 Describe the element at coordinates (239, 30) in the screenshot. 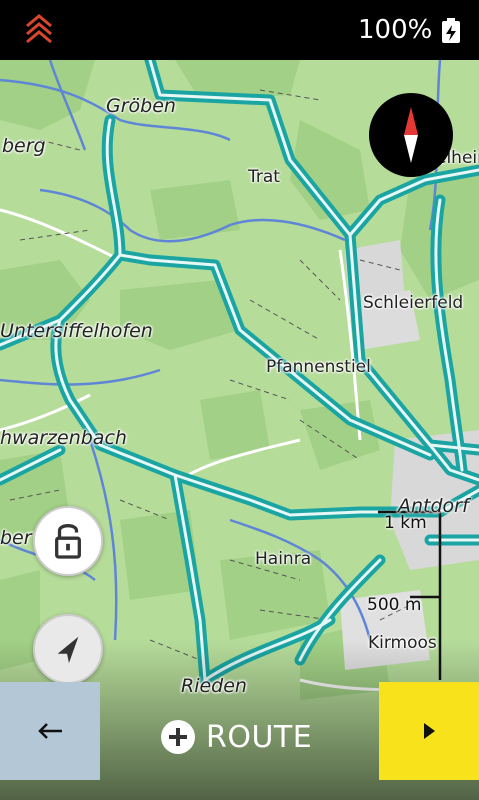

I see `status-bar: 100%` at that location.